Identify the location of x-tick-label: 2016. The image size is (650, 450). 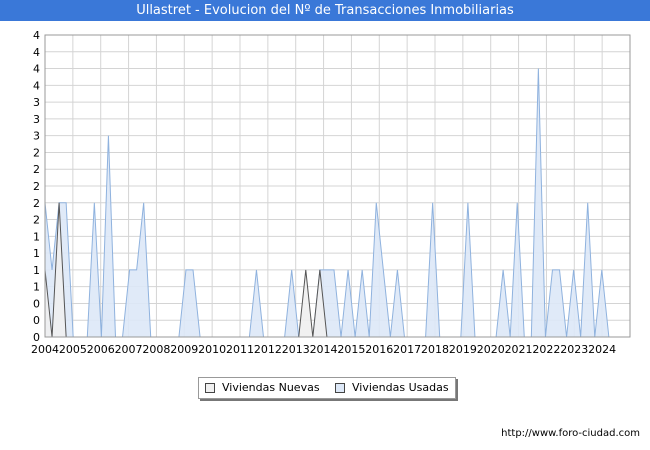
(379, 349).